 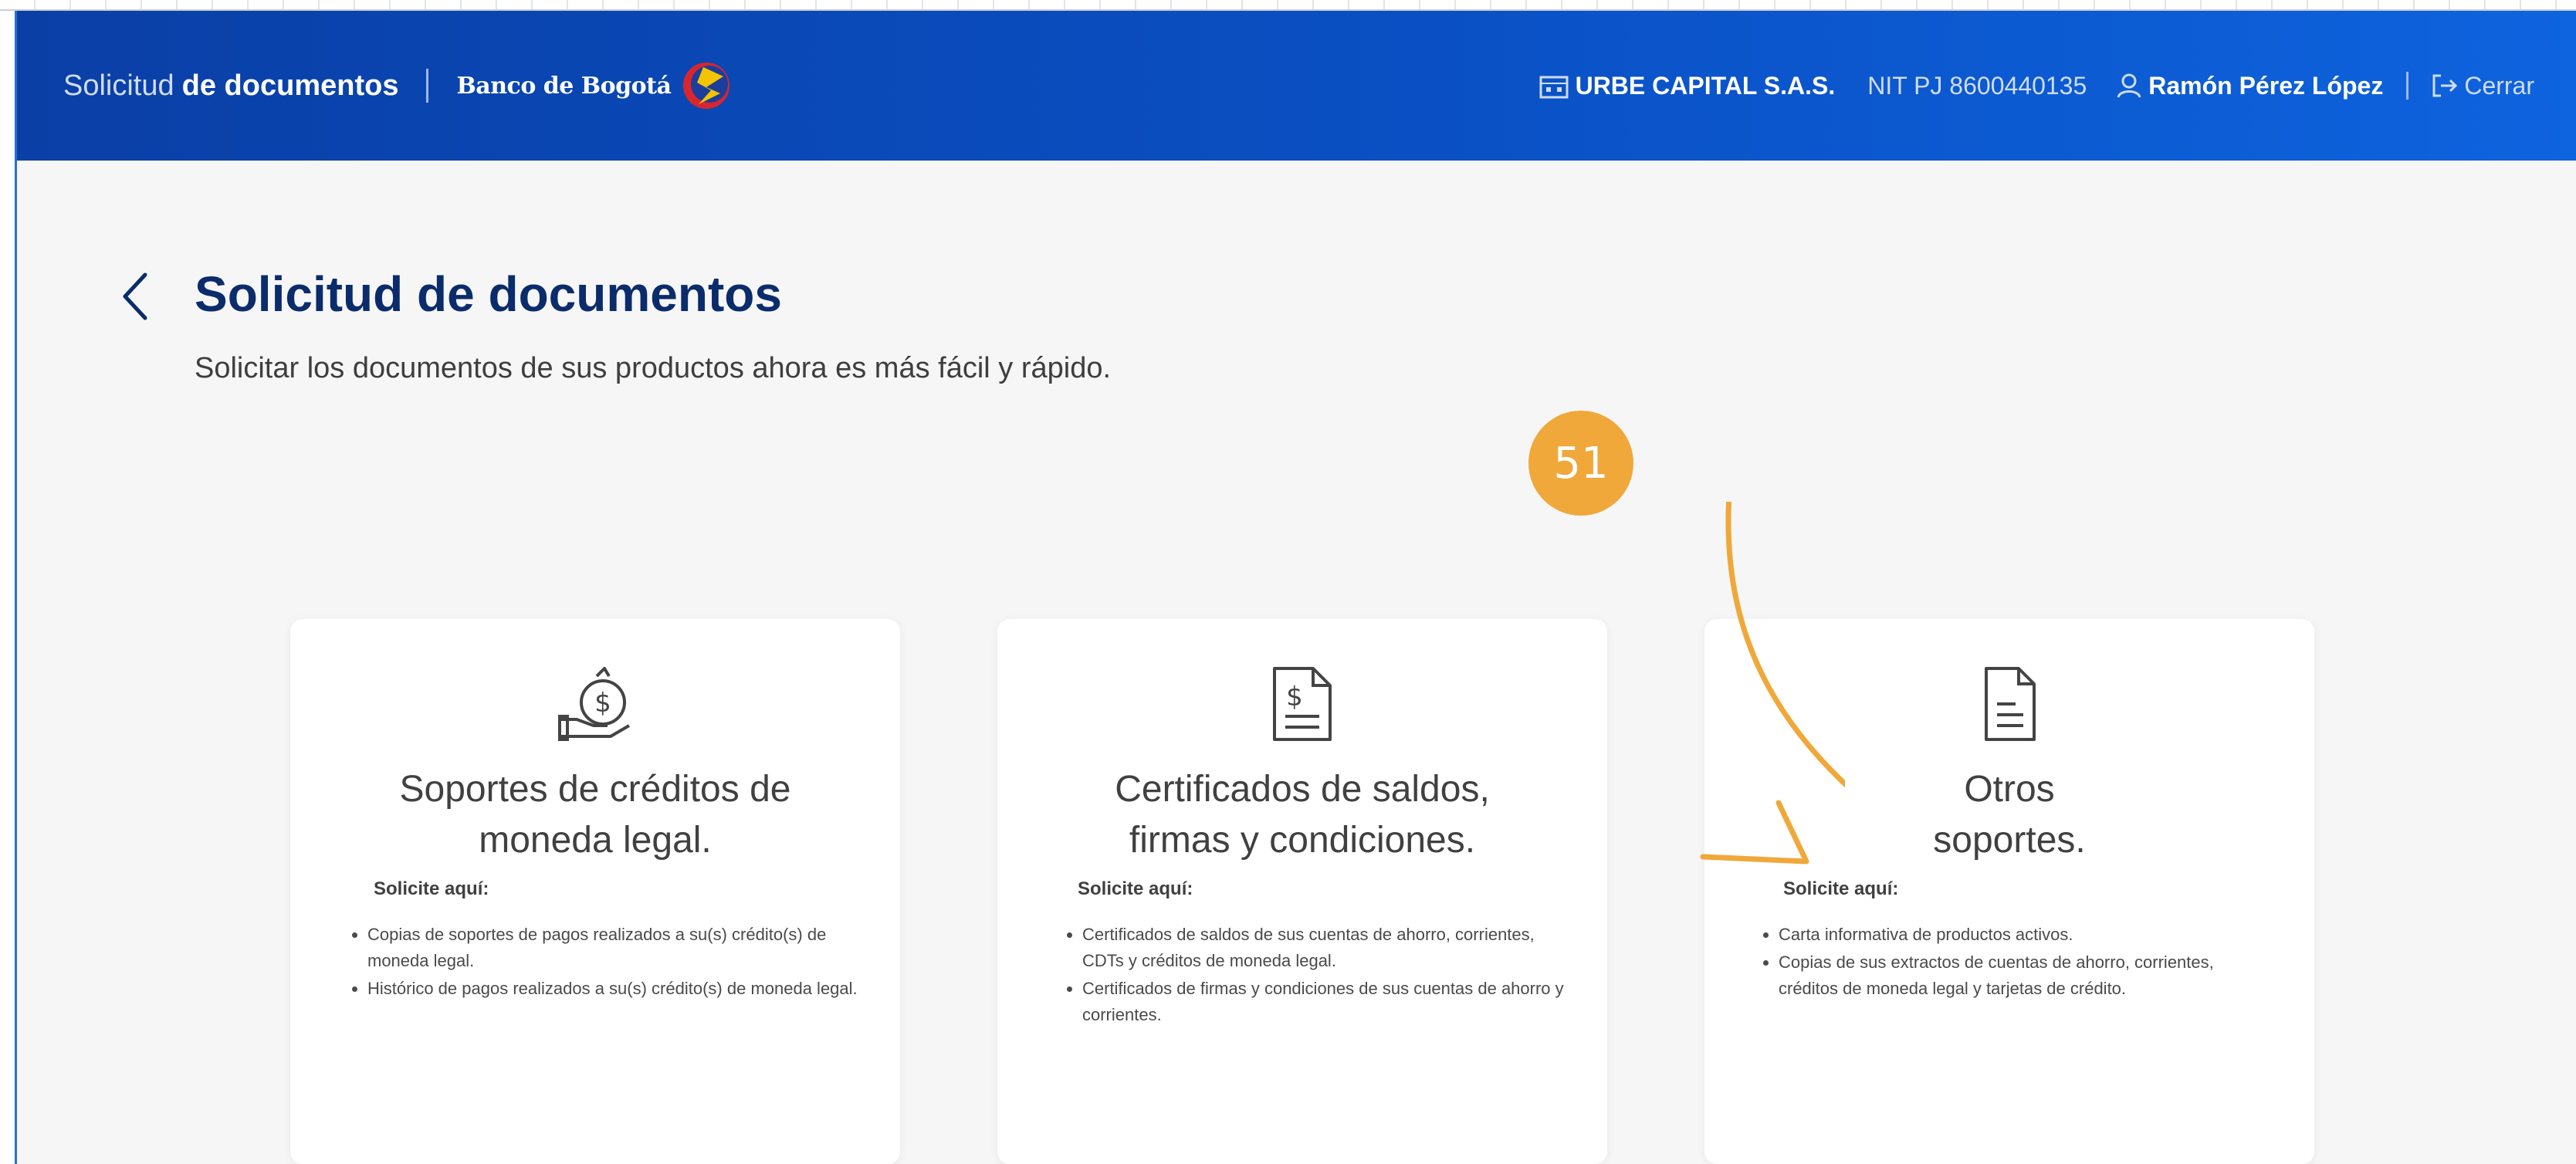 What do you see at coordinates (1302, 840) in the screenshot?
I see `card-title-line2: firmas y condiciones.` at bounding box center [1302, 840].